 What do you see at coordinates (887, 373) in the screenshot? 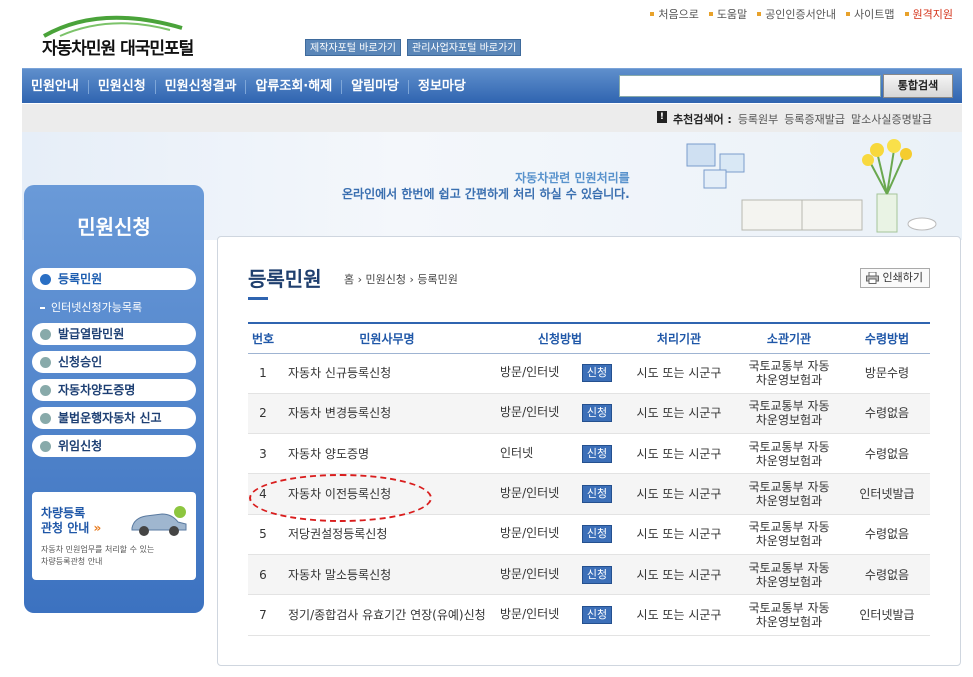
I see `row-receive: 방문수령` at bounding box center [887, 373].